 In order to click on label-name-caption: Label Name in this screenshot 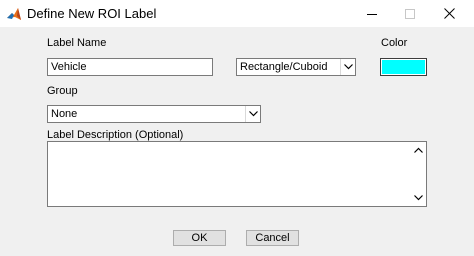, I will do `click(77, 43)`.